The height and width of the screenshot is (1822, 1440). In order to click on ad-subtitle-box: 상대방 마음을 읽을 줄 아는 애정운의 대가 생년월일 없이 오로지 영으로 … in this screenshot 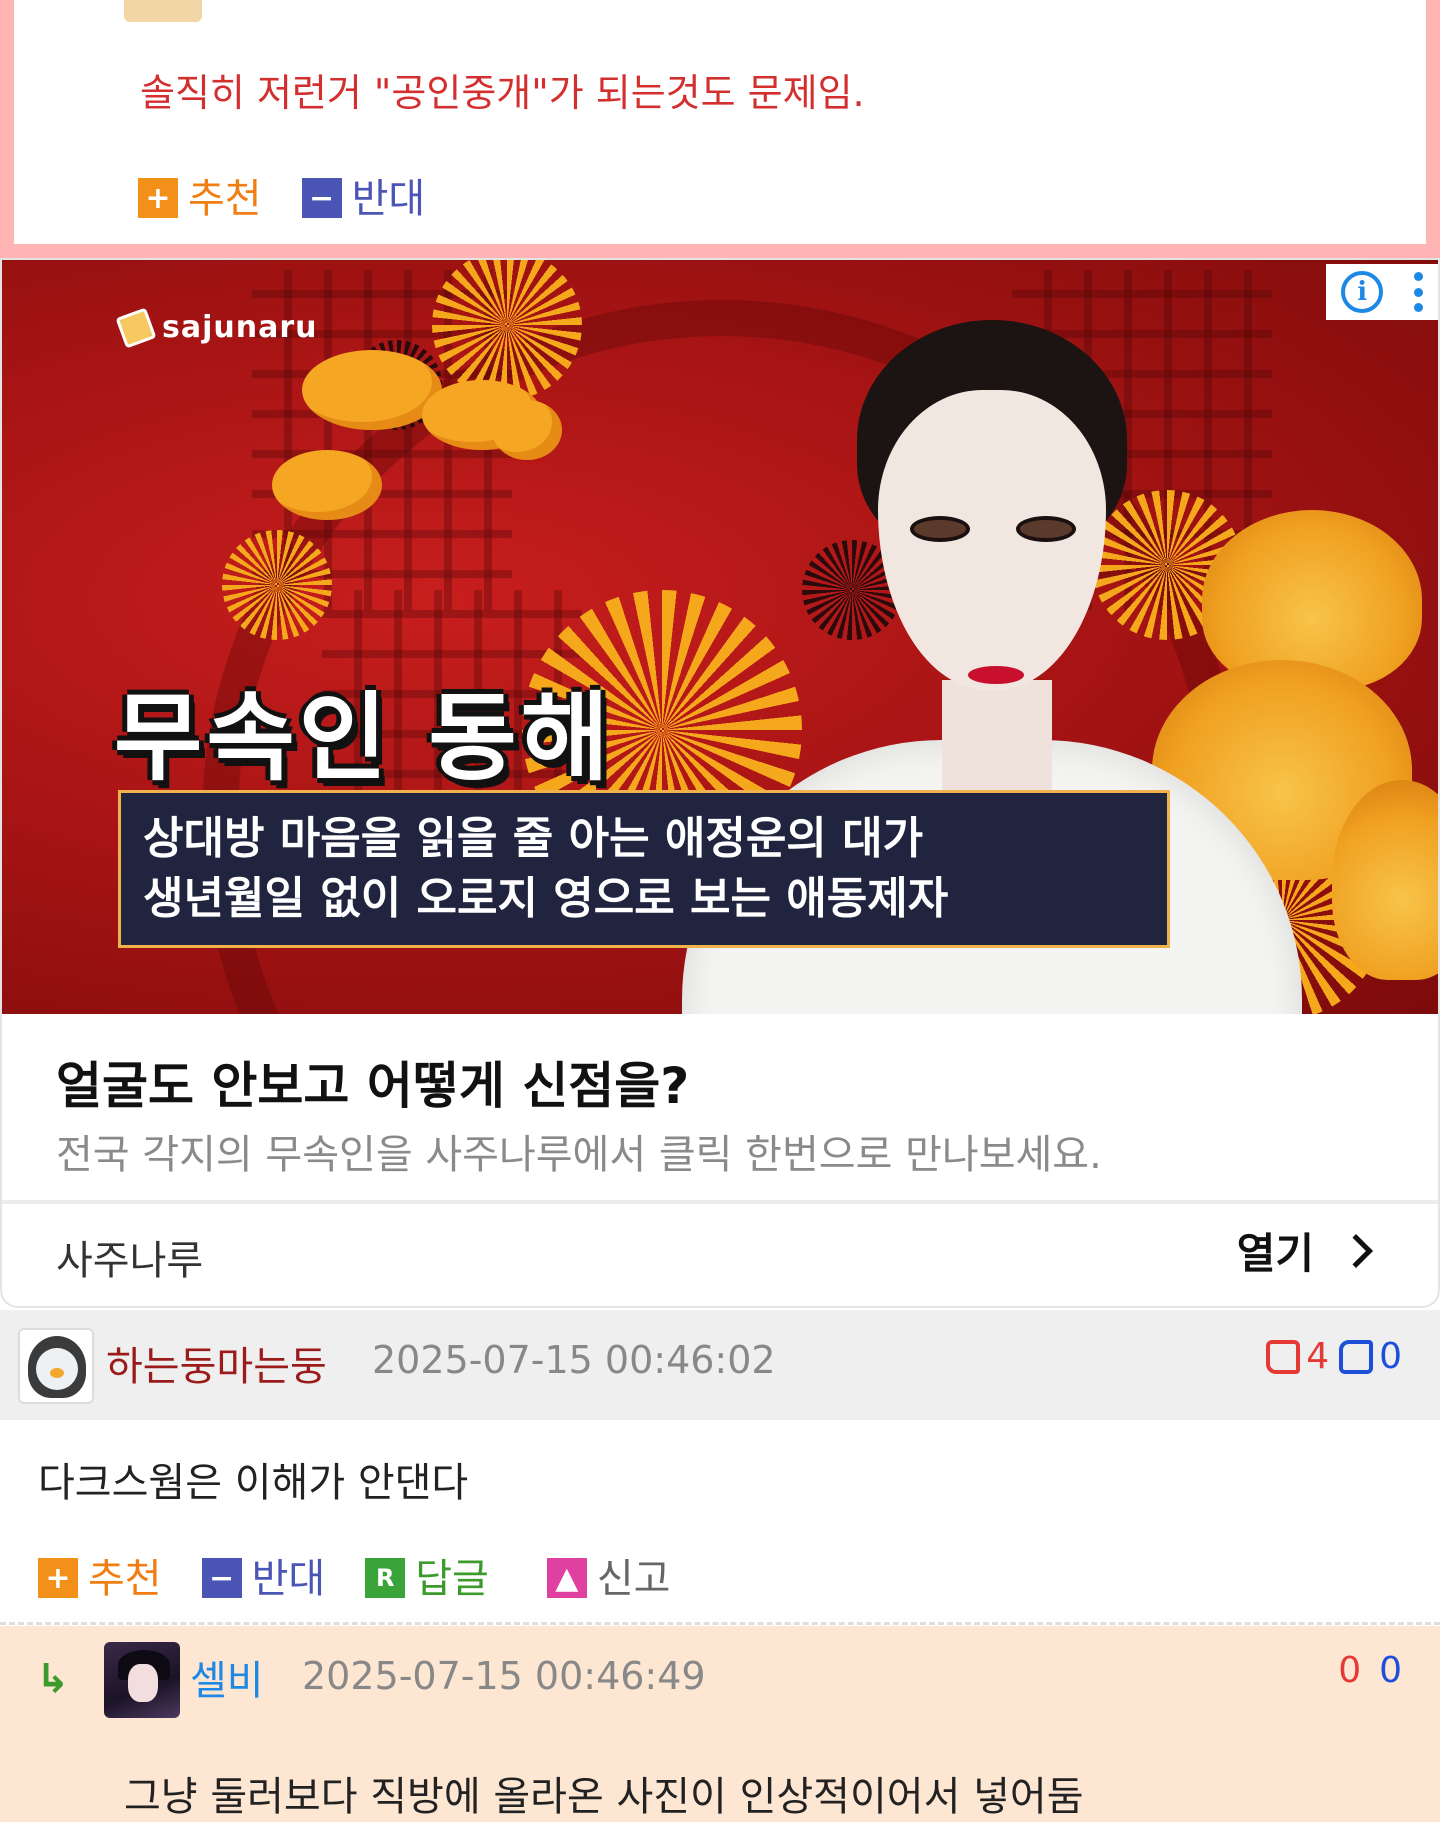, I will do `click(644, 869)`.